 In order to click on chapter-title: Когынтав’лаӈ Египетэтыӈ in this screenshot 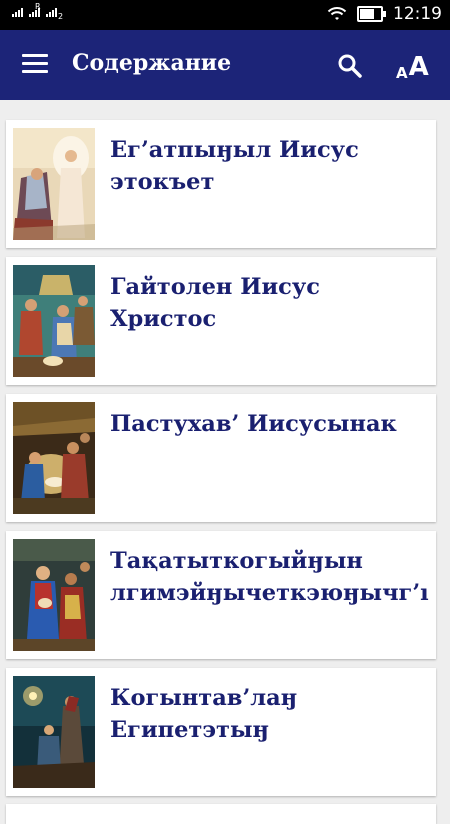, I will do `click(270, 714)`.